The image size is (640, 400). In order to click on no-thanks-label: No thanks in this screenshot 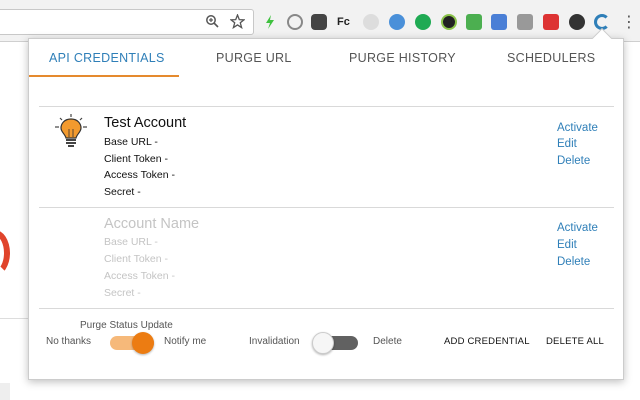, I will do `click(69, 341)`.